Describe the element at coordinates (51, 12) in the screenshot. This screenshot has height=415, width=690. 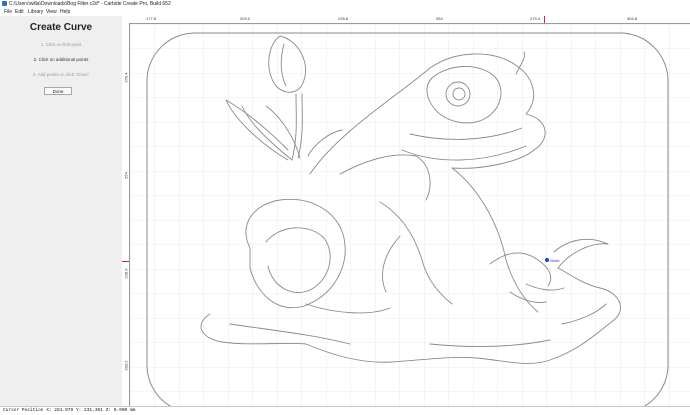
I see `menu-view: View` at that location.